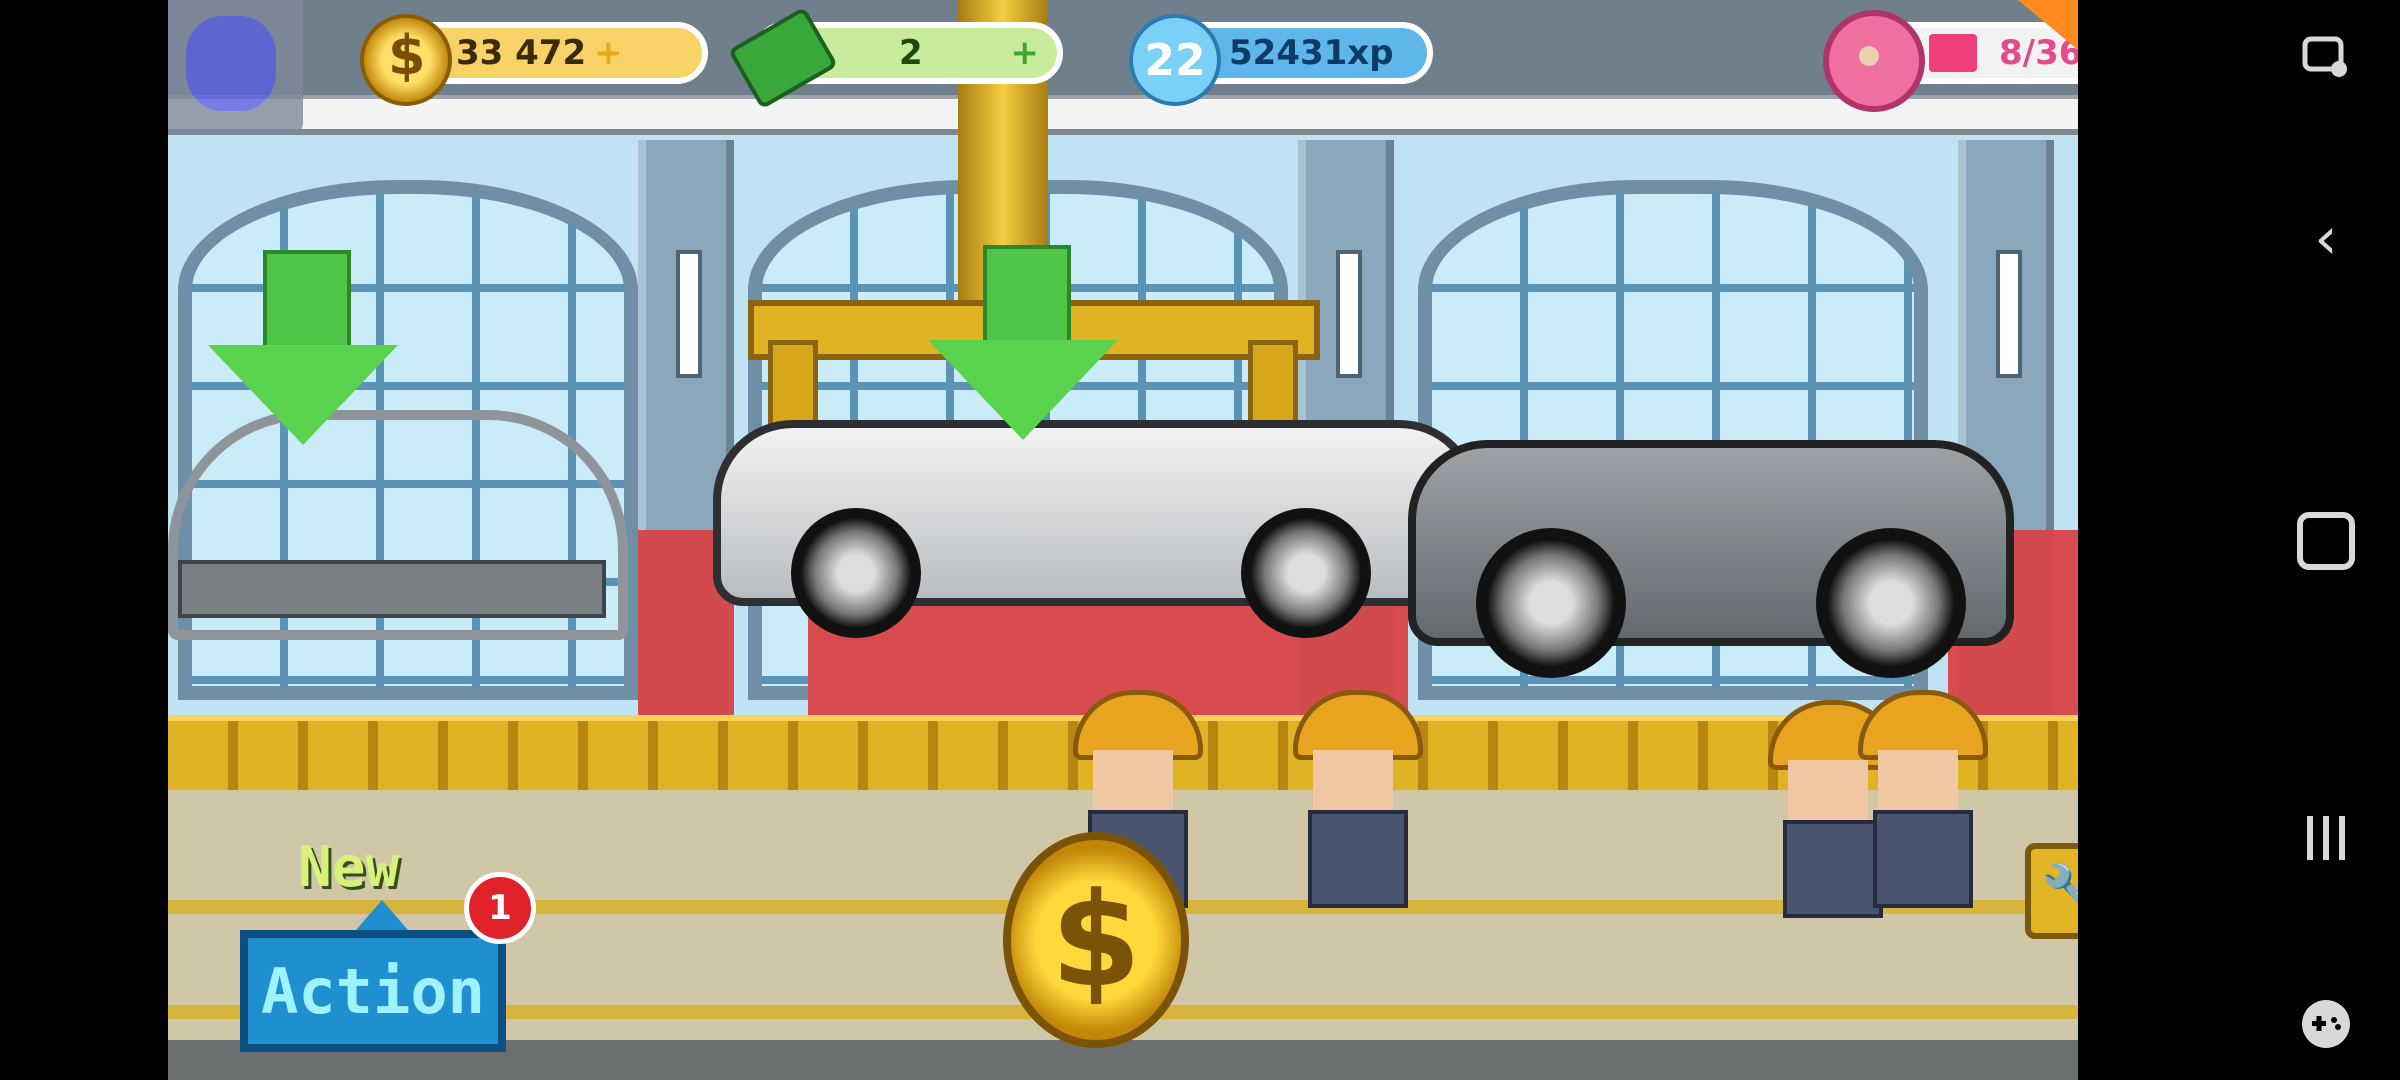  Describe the element at coordinates (1953, 53) in the screenshot. I see `donut-progress-fill` at that location.